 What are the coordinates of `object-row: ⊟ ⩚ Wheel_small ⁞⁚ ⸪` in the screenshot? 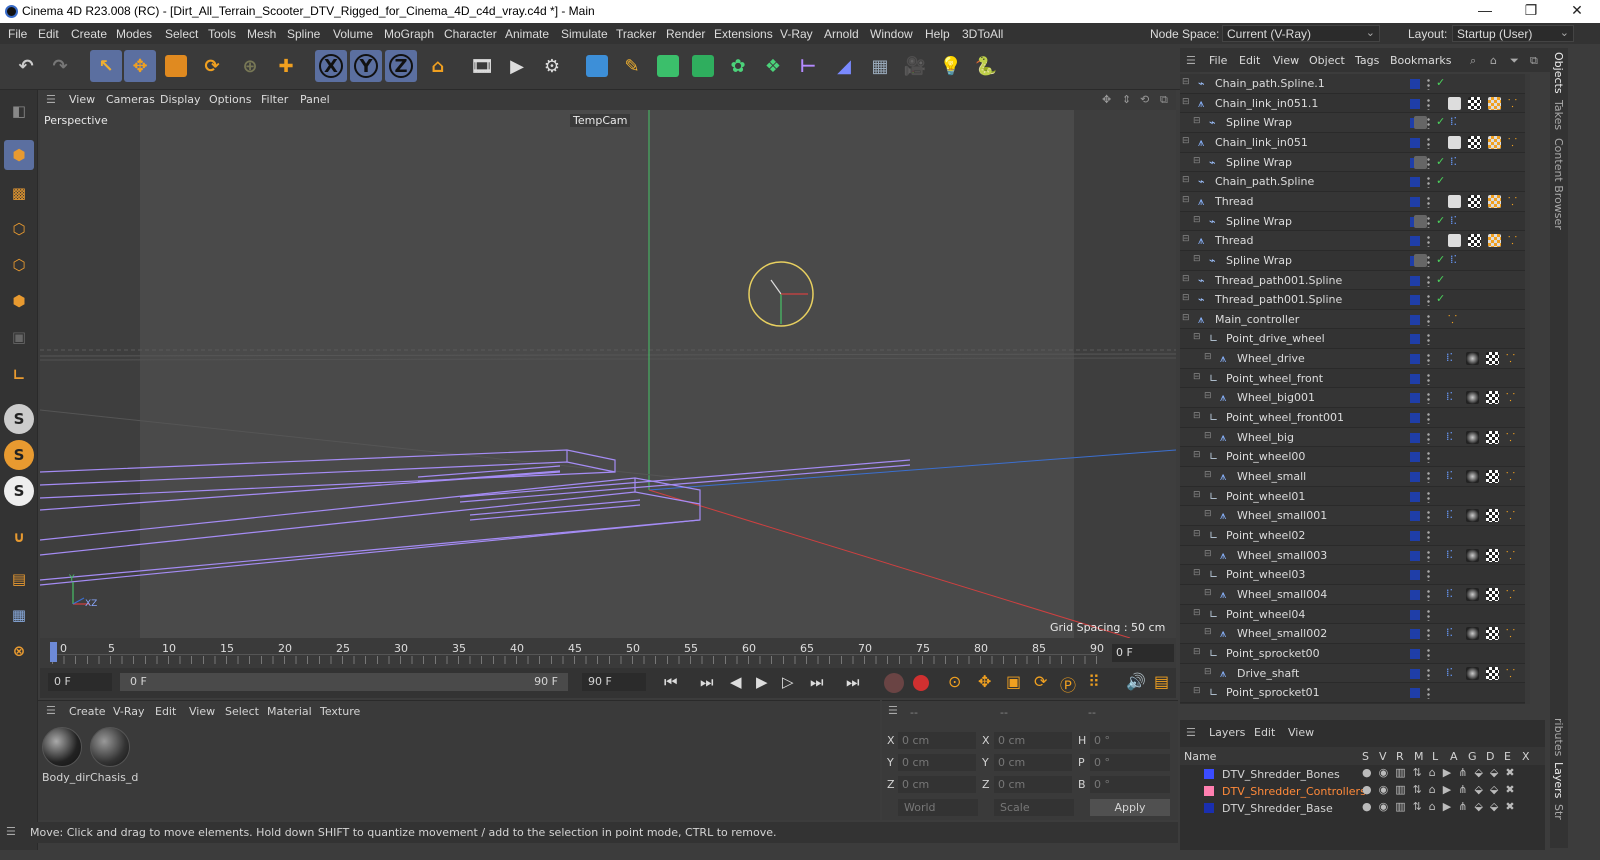 It's located at (1355, 477).